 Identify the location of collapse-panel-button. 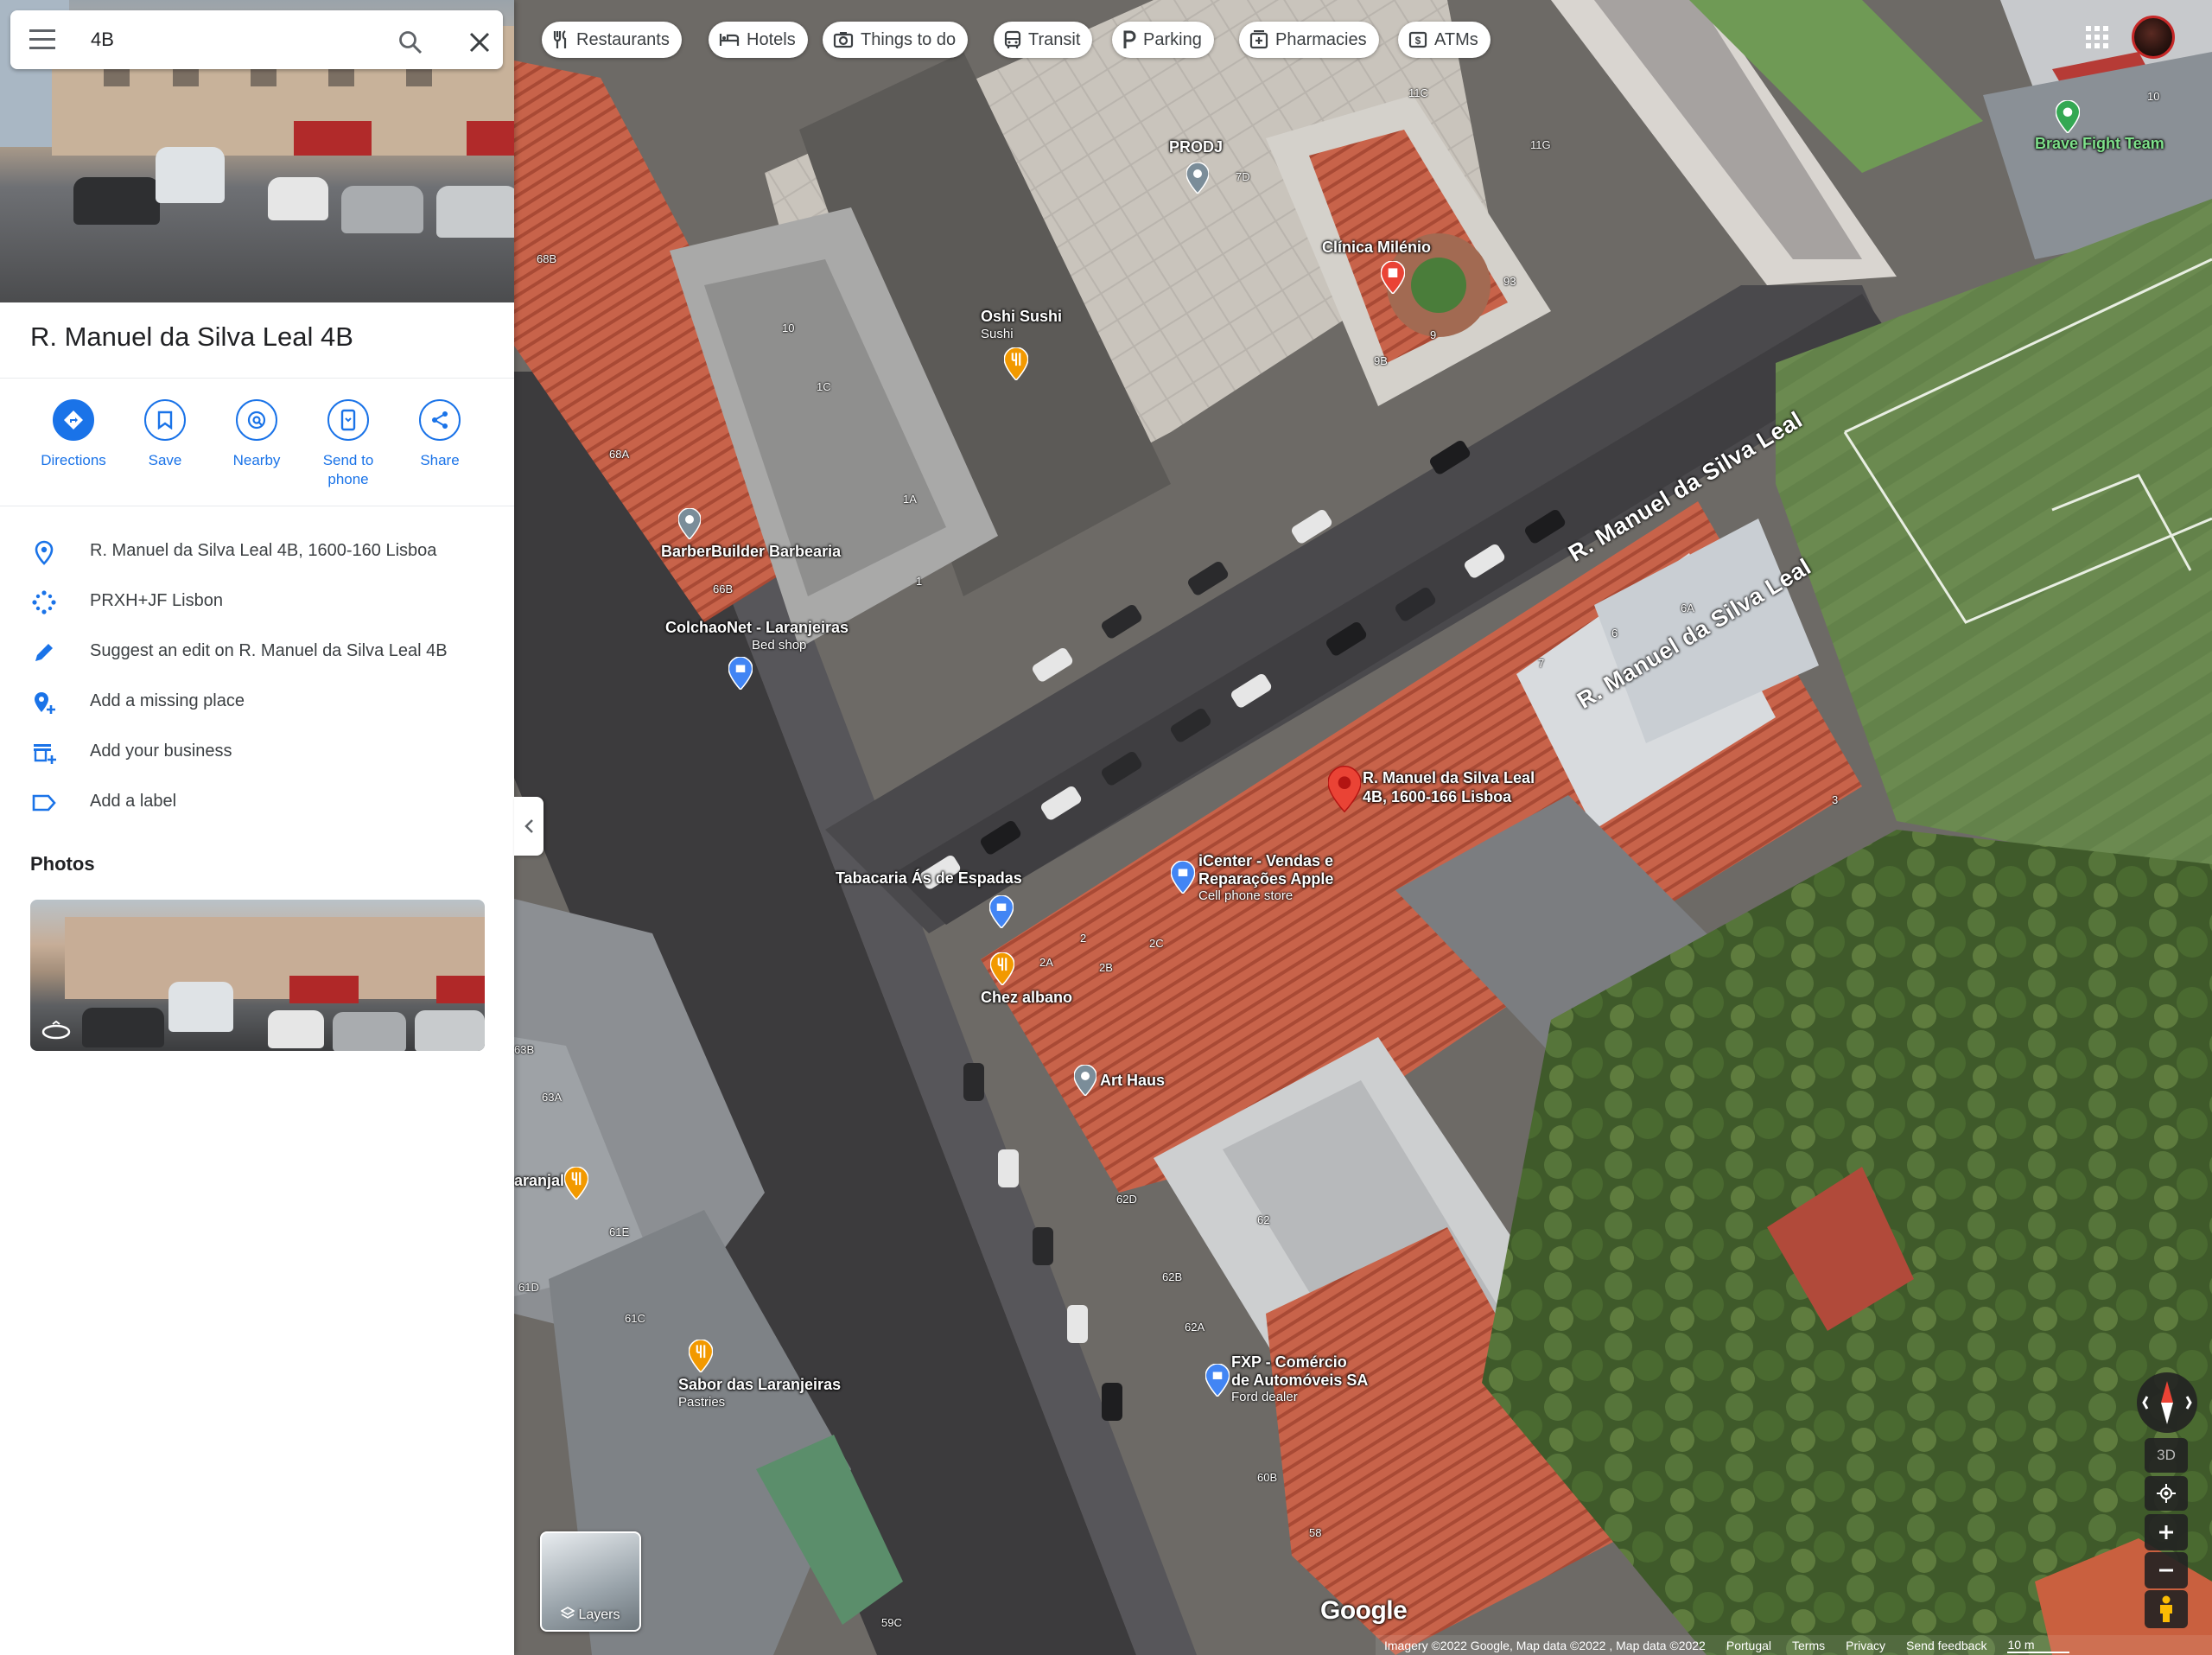
(528, 826).